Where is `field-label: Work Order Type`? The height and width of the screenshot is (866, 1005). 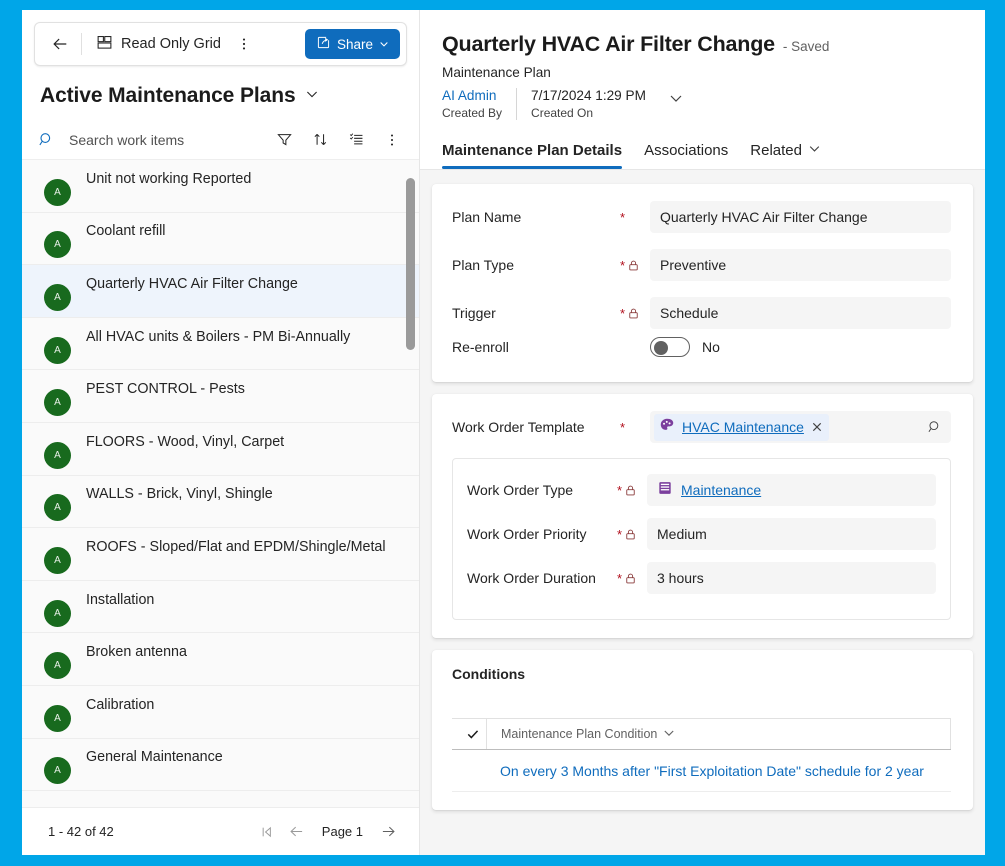 field-label: Work Order Type is located at coordinates (520, 490).